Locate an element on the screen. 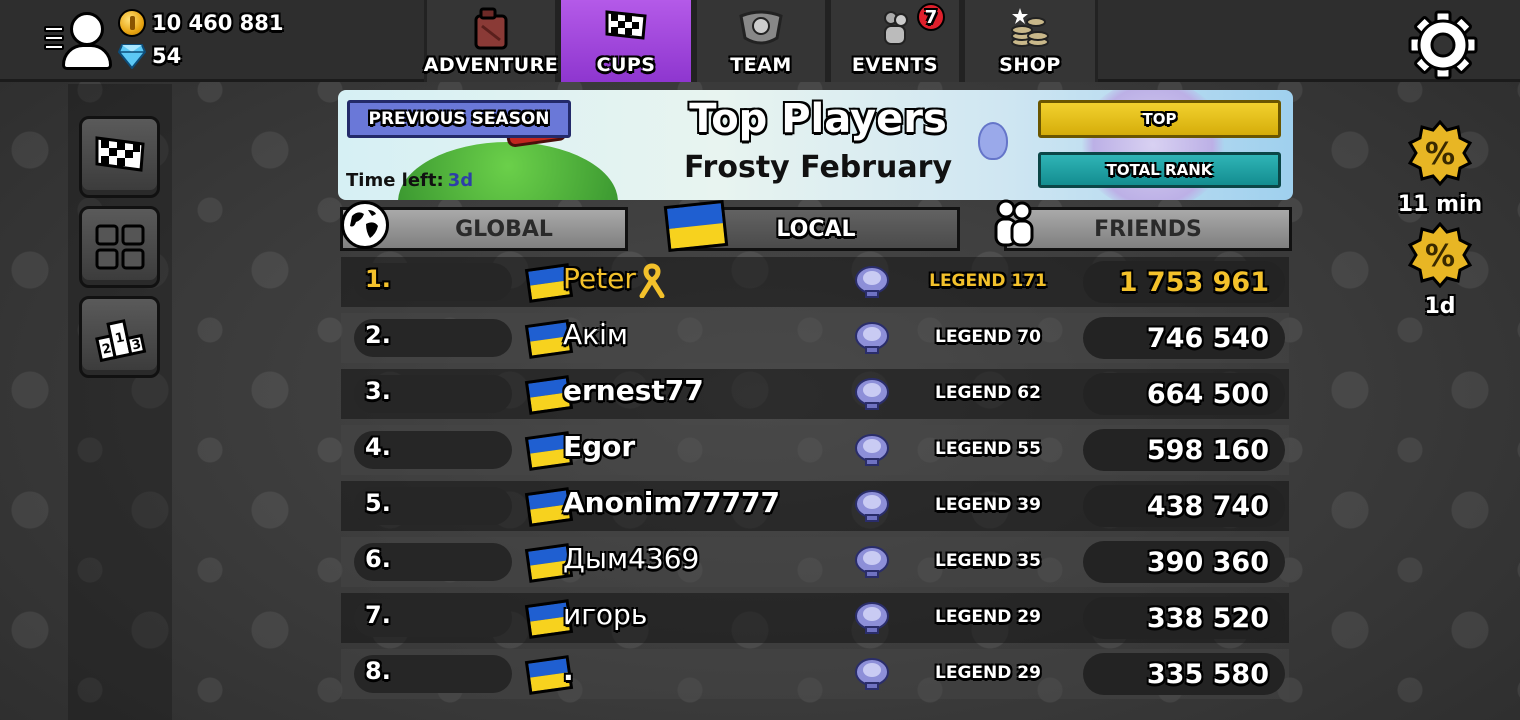 This screenshot has width=1520, height=720. rank-number: 8. is located at coordinates (378, 671).